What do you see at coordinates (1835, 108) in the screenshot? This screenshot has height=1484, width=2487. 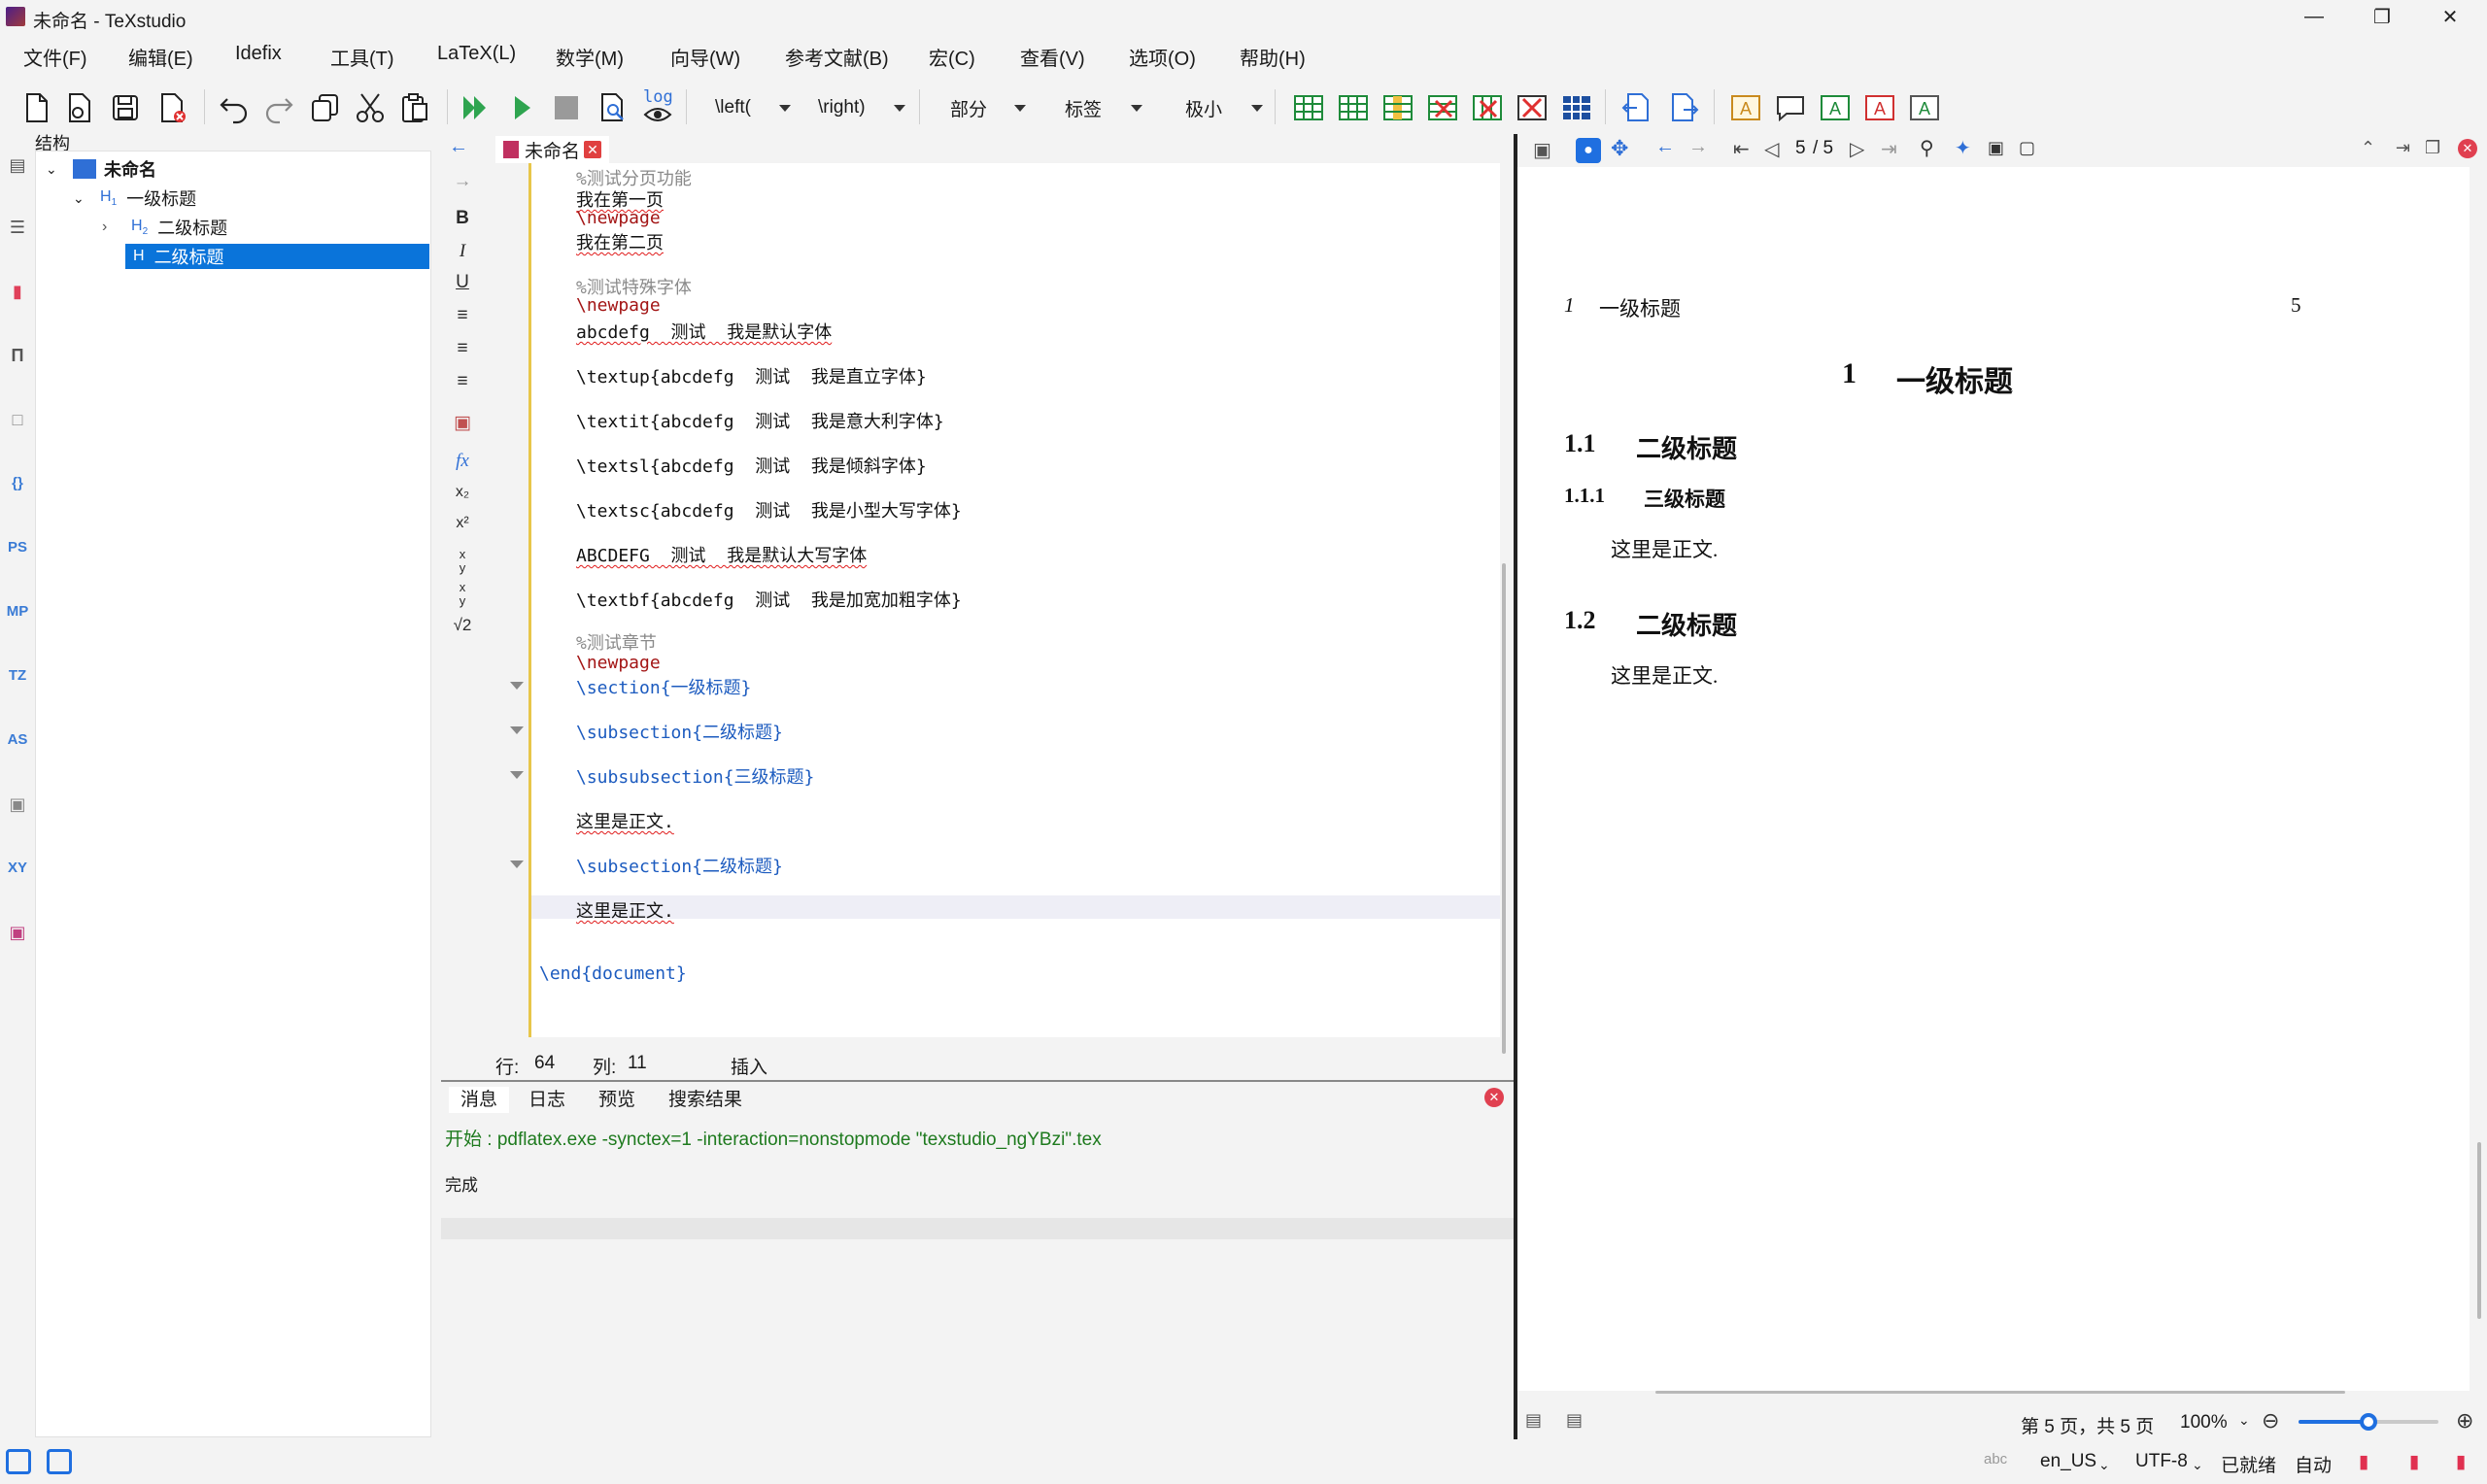 I see `insert-green-text-icon: A` at bounding box center [1835, 108].